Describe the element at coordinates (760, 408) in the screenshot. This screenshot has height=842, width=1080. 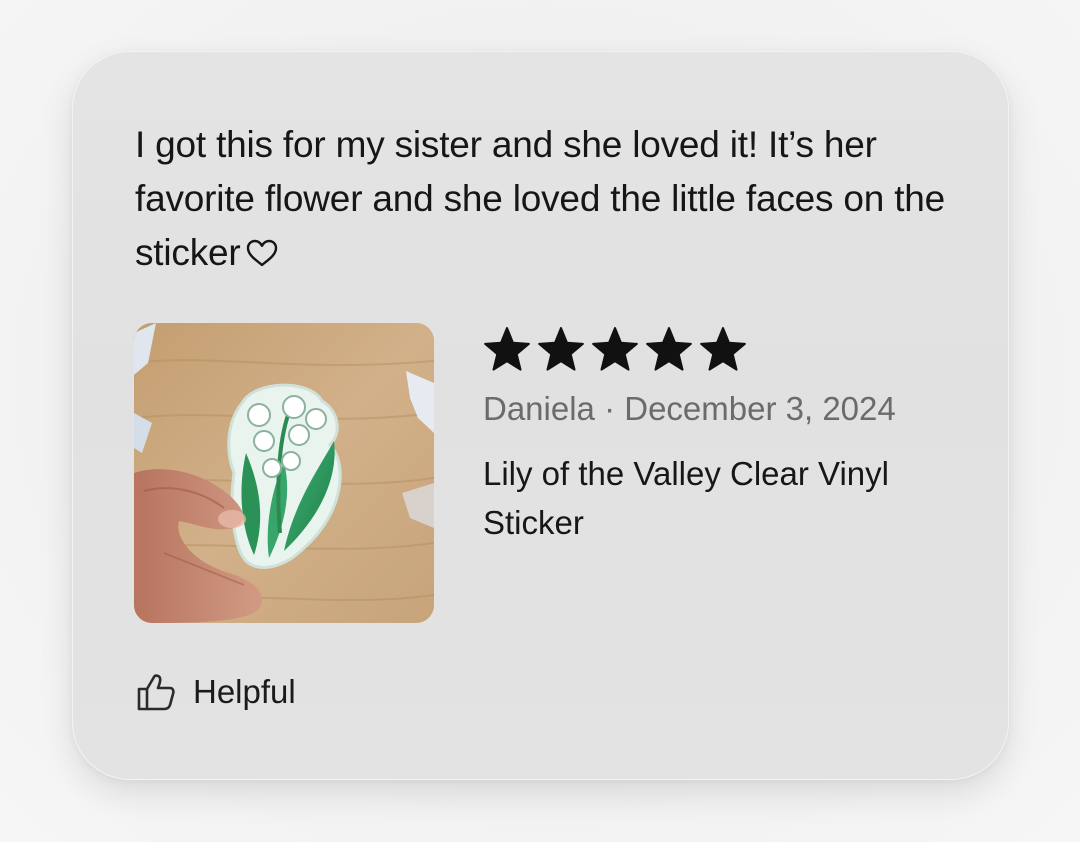
I see `review-date: December 3, 2024` at that location.